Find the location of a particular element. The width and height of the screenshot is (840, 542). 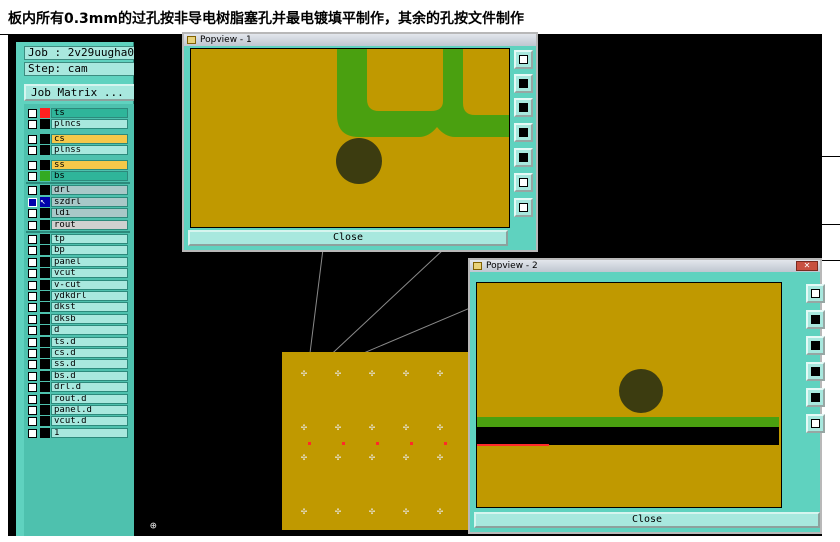

layer-row-plnss: plnss is located at coordinates (79, 150).